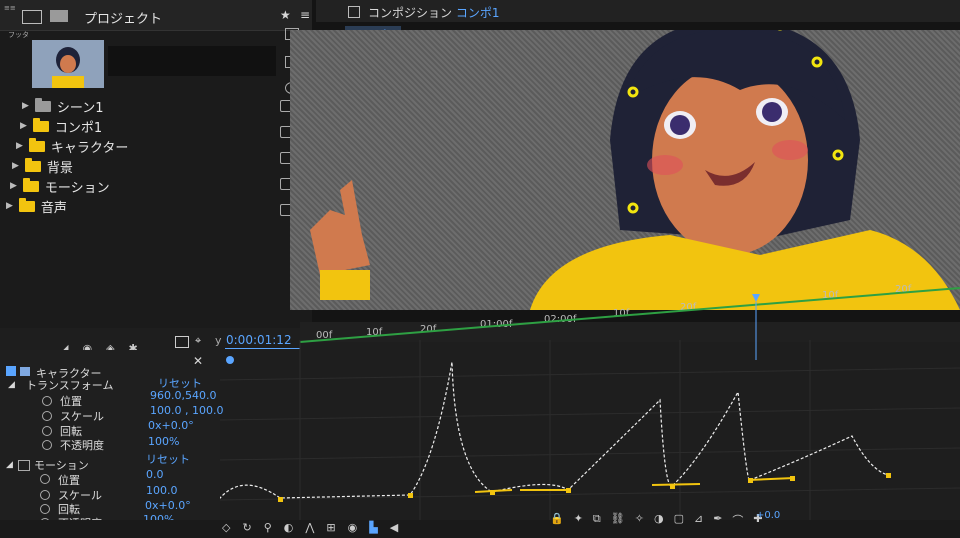 The width and height of the screenshot is (960, 538). Describe the element at coordinates (618, 520) in the screenshot. I see `link-icon: ⛓` at that location.